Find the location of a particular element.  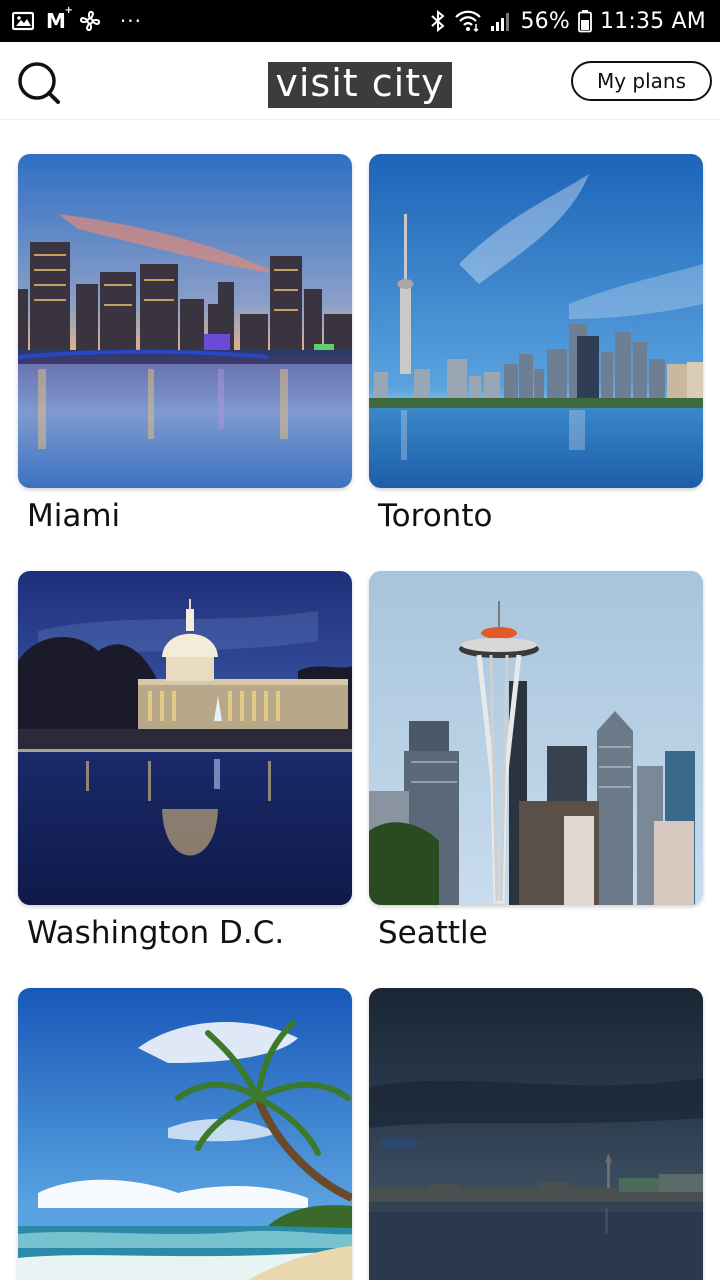

search-icon is located at coordinates (39, 83).